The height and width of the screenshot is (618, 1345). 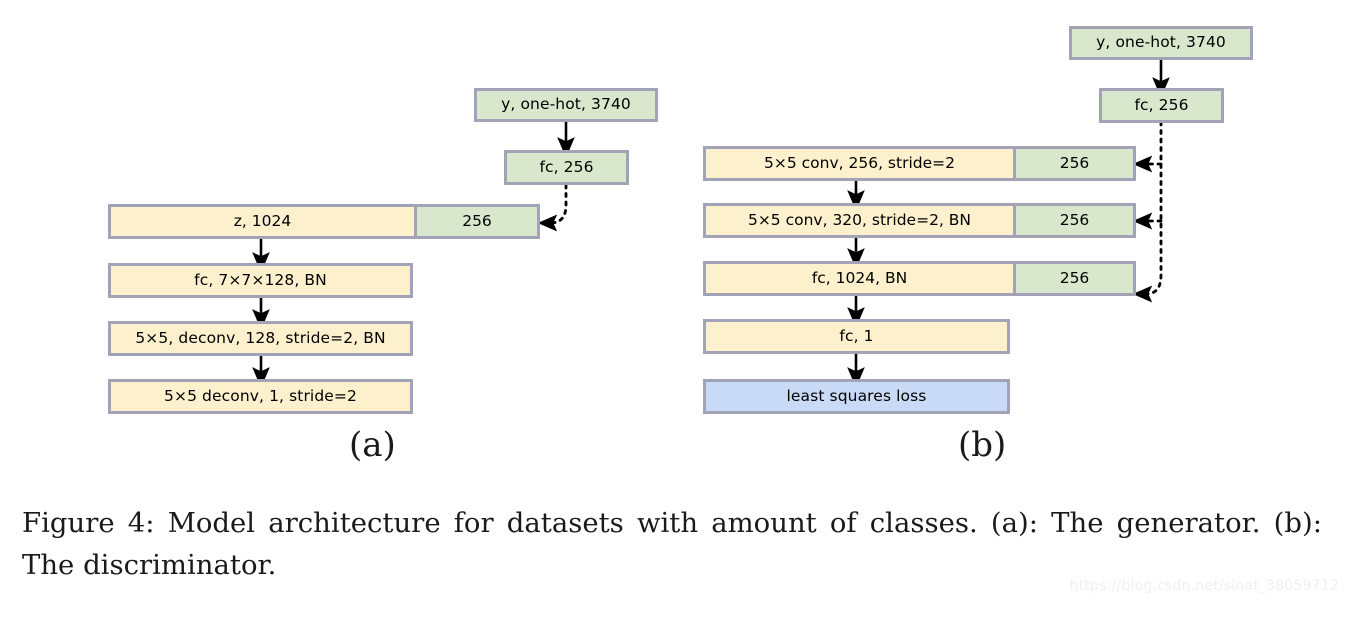 I want to click on node-b-conv2-side: 256, so click(x=1073, y=220).